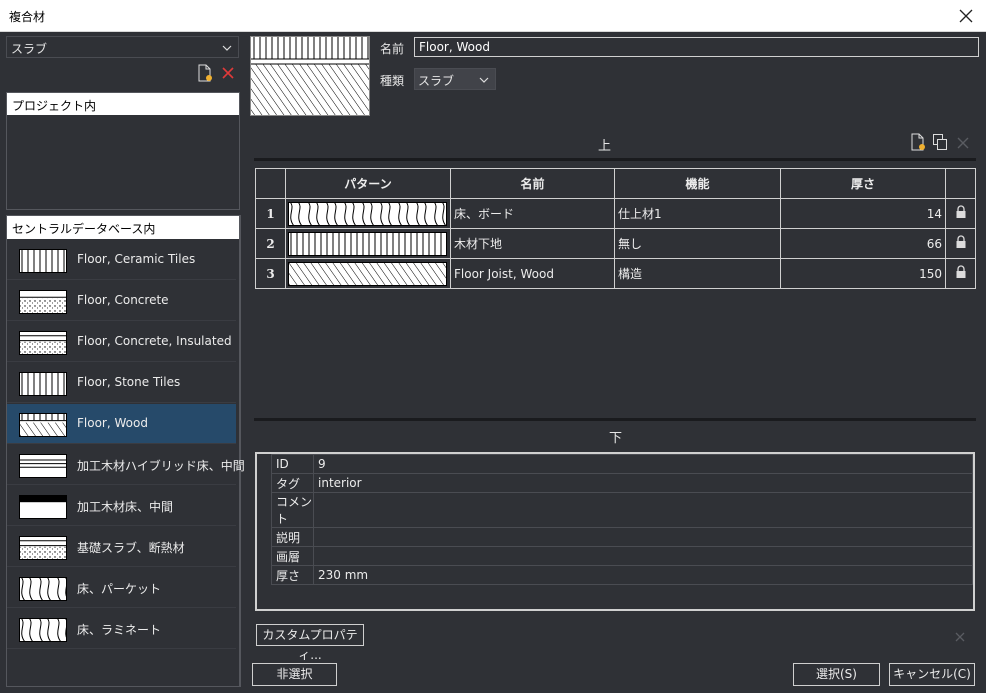 The height and width of the screenshot is (693, 986). I want to click on property-row: ID 9, so click(622, 464).